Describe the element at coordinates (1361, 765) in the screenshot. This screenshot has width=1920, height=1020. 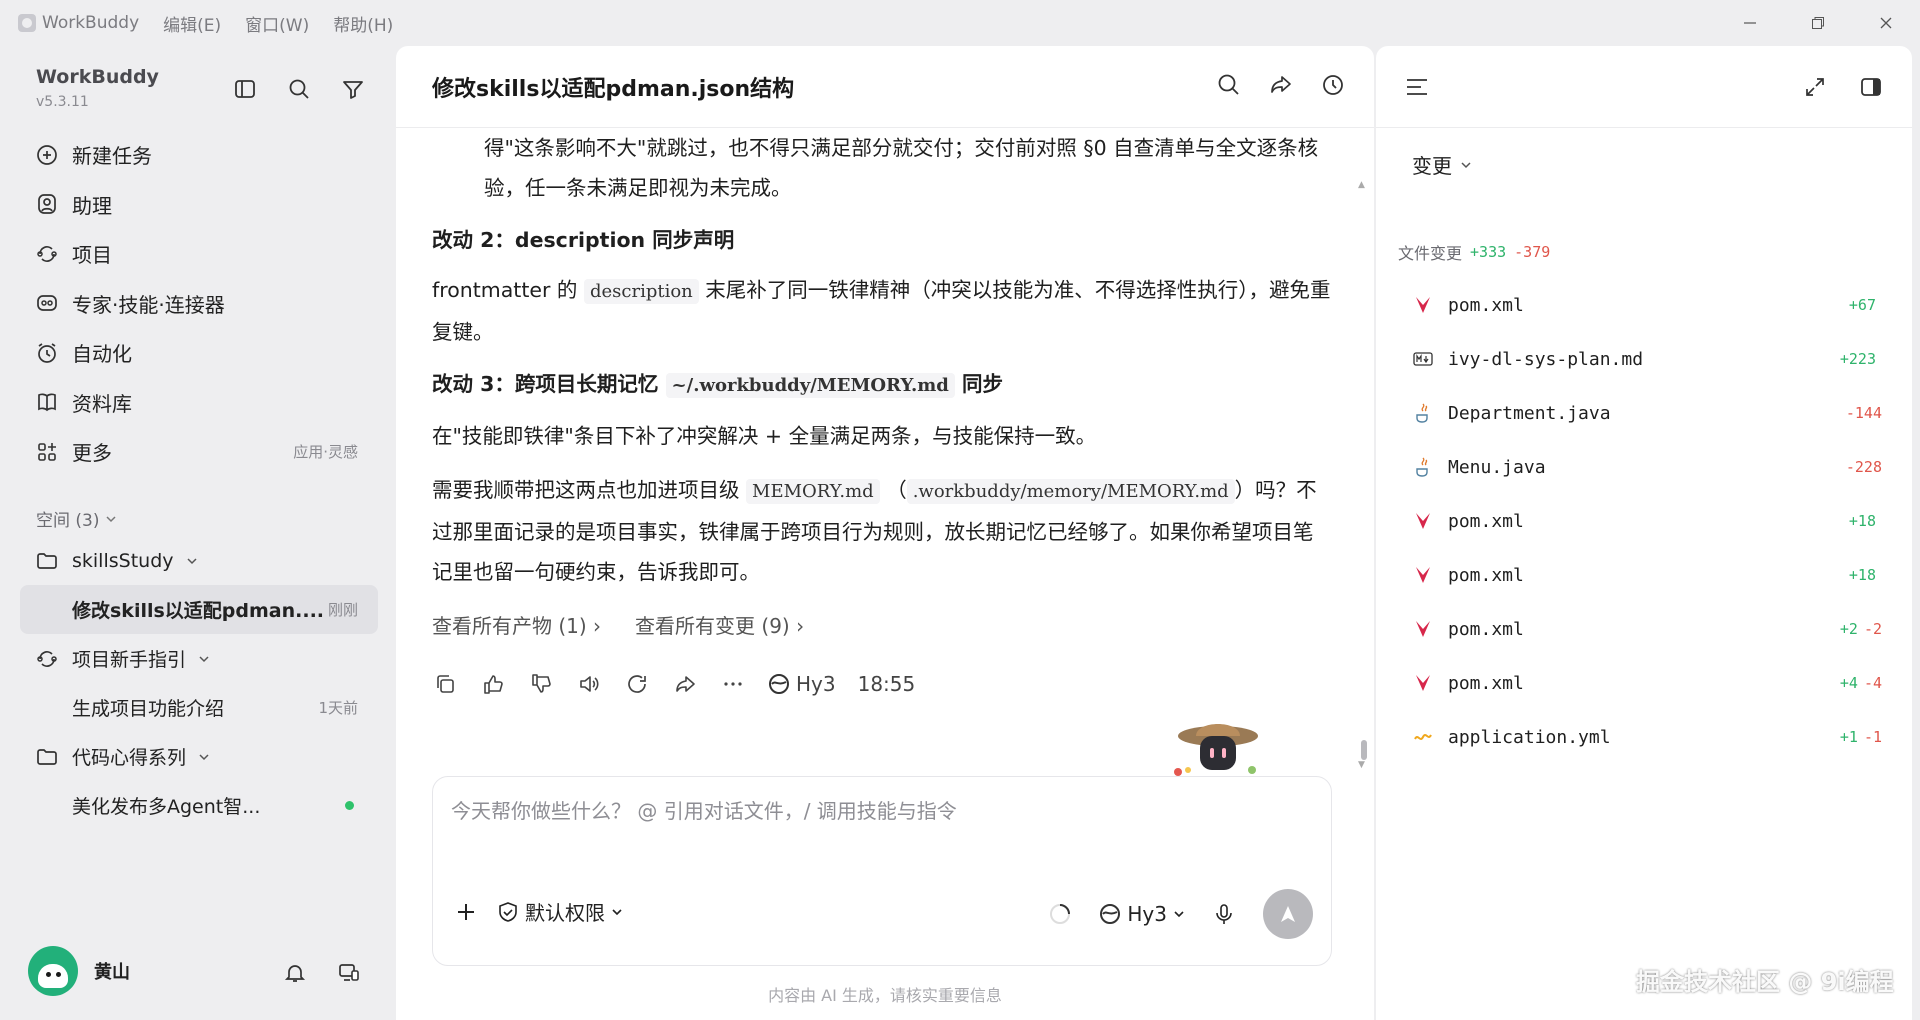
I see `scroll-down-arrow: ▼` at that location.